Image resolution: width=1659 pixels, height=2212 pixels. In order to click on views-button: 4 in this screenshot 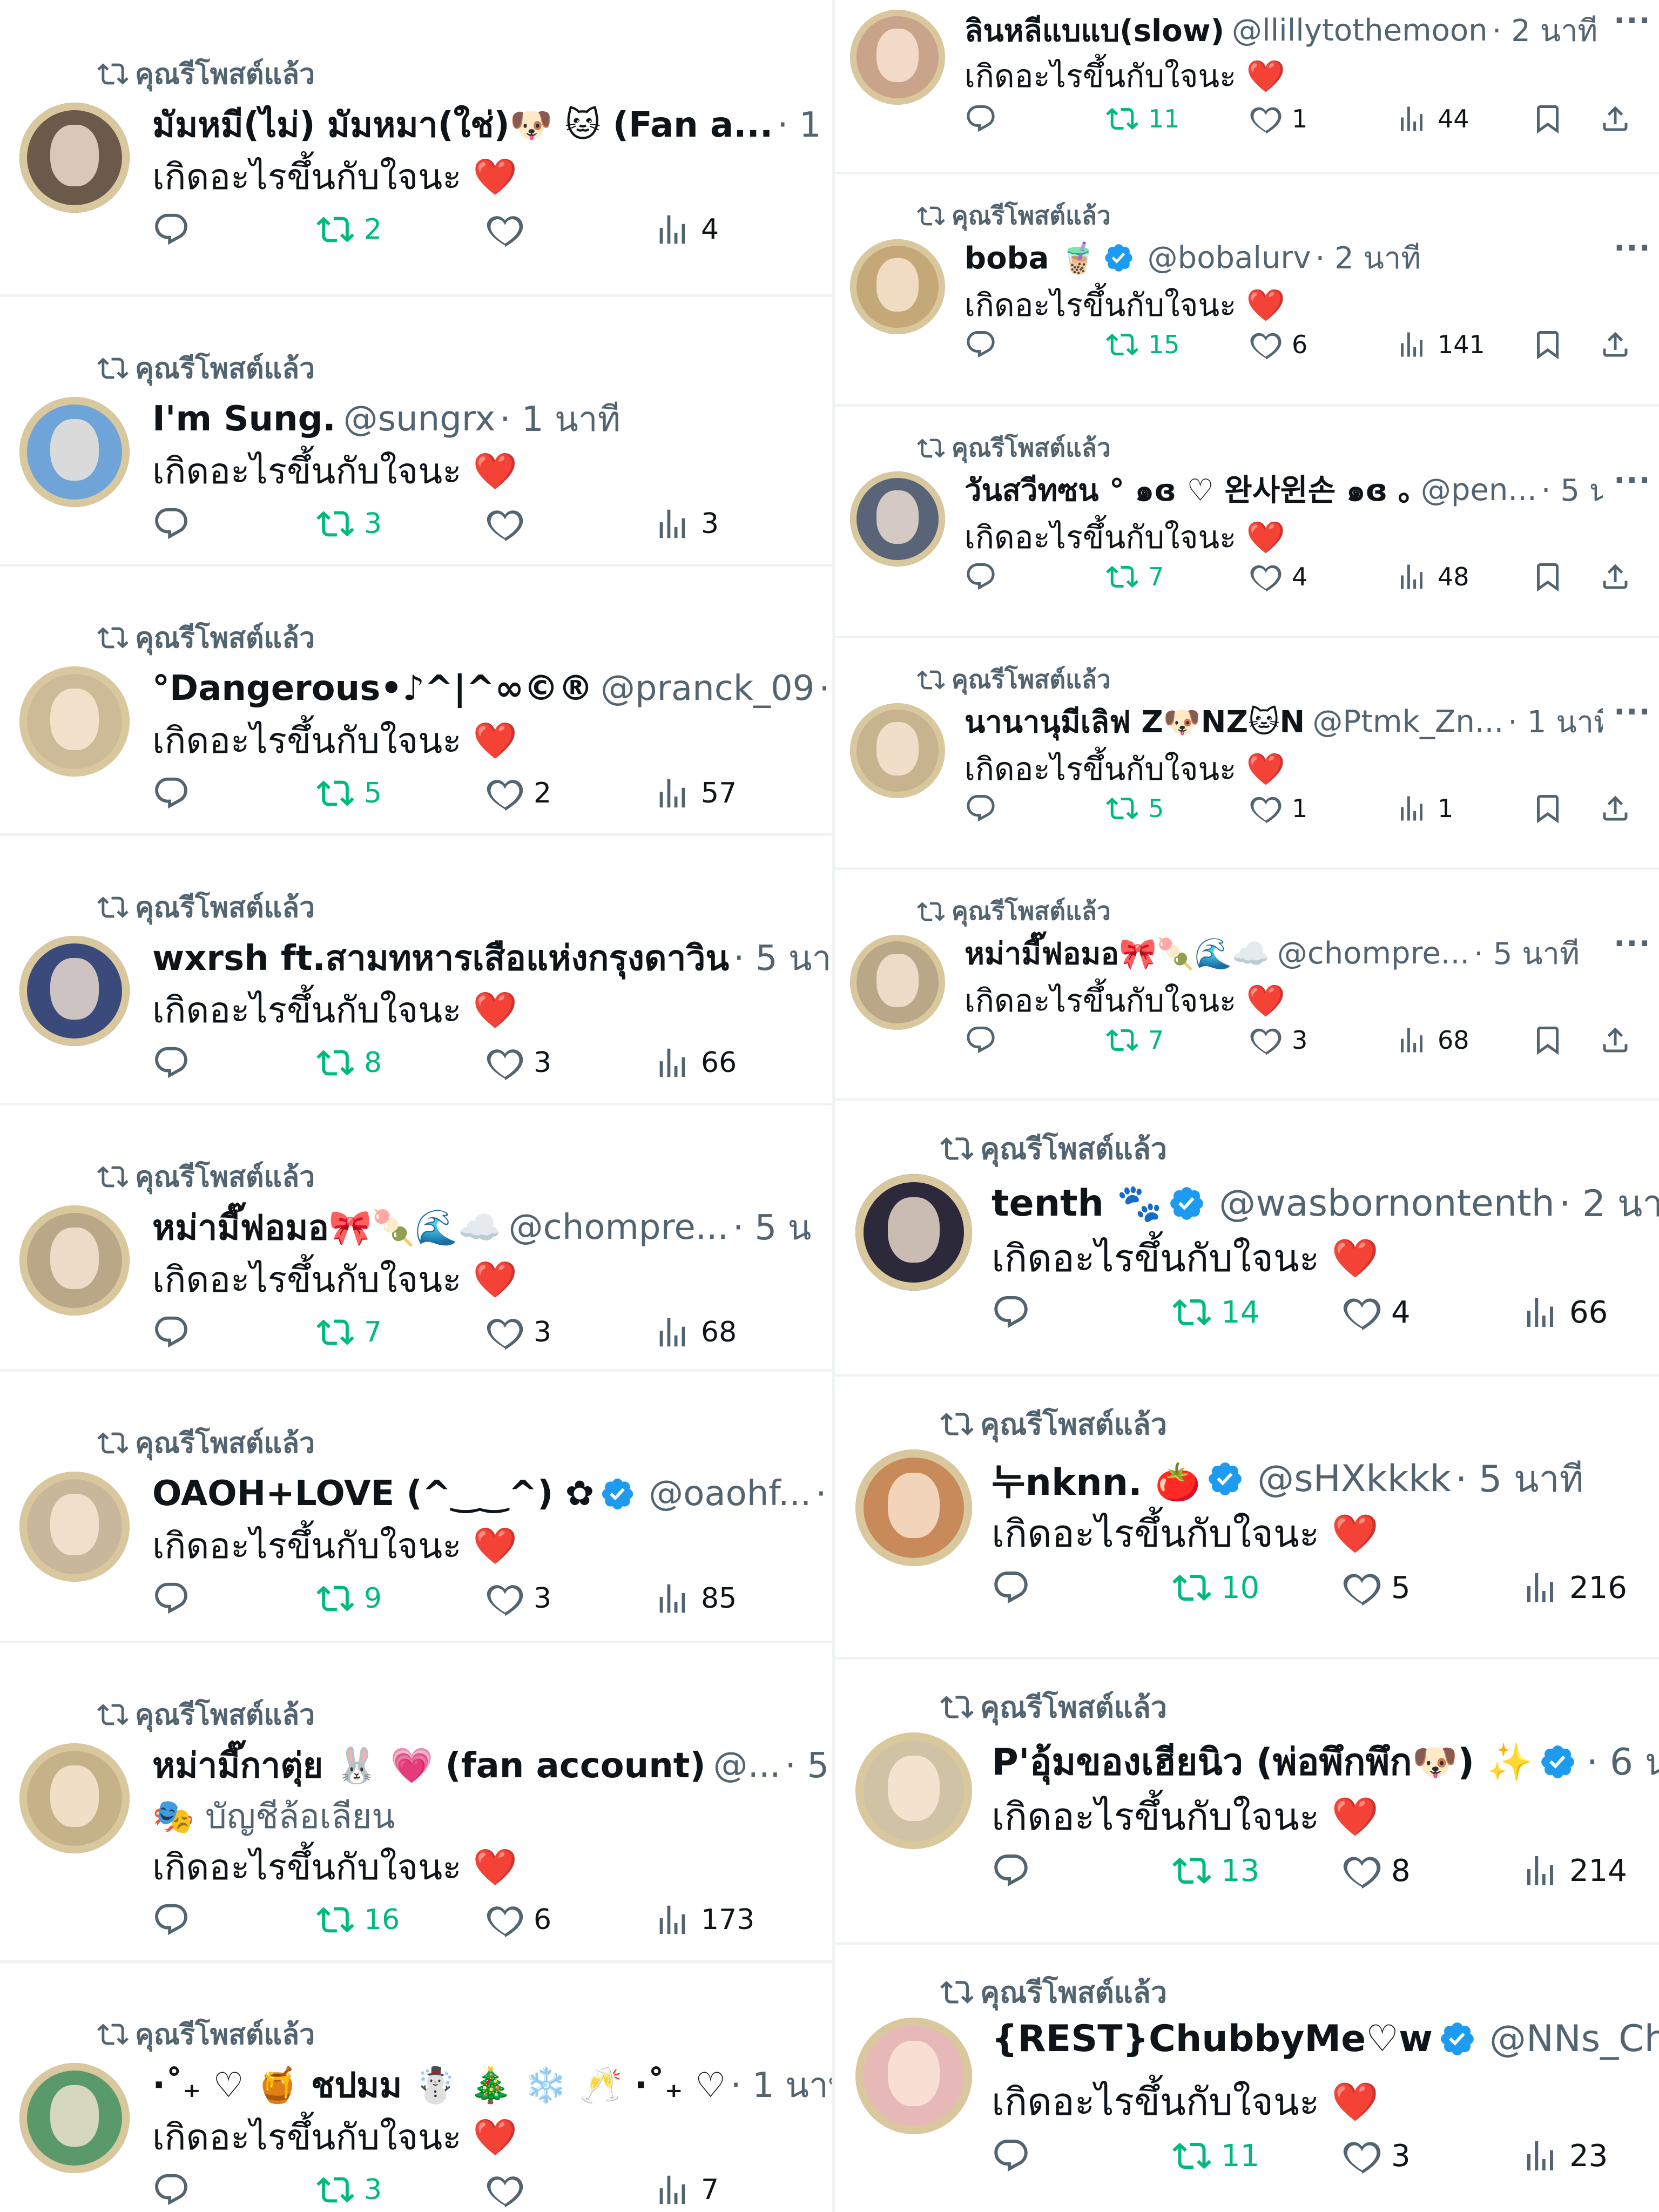, I will do `click(686, 229)`.